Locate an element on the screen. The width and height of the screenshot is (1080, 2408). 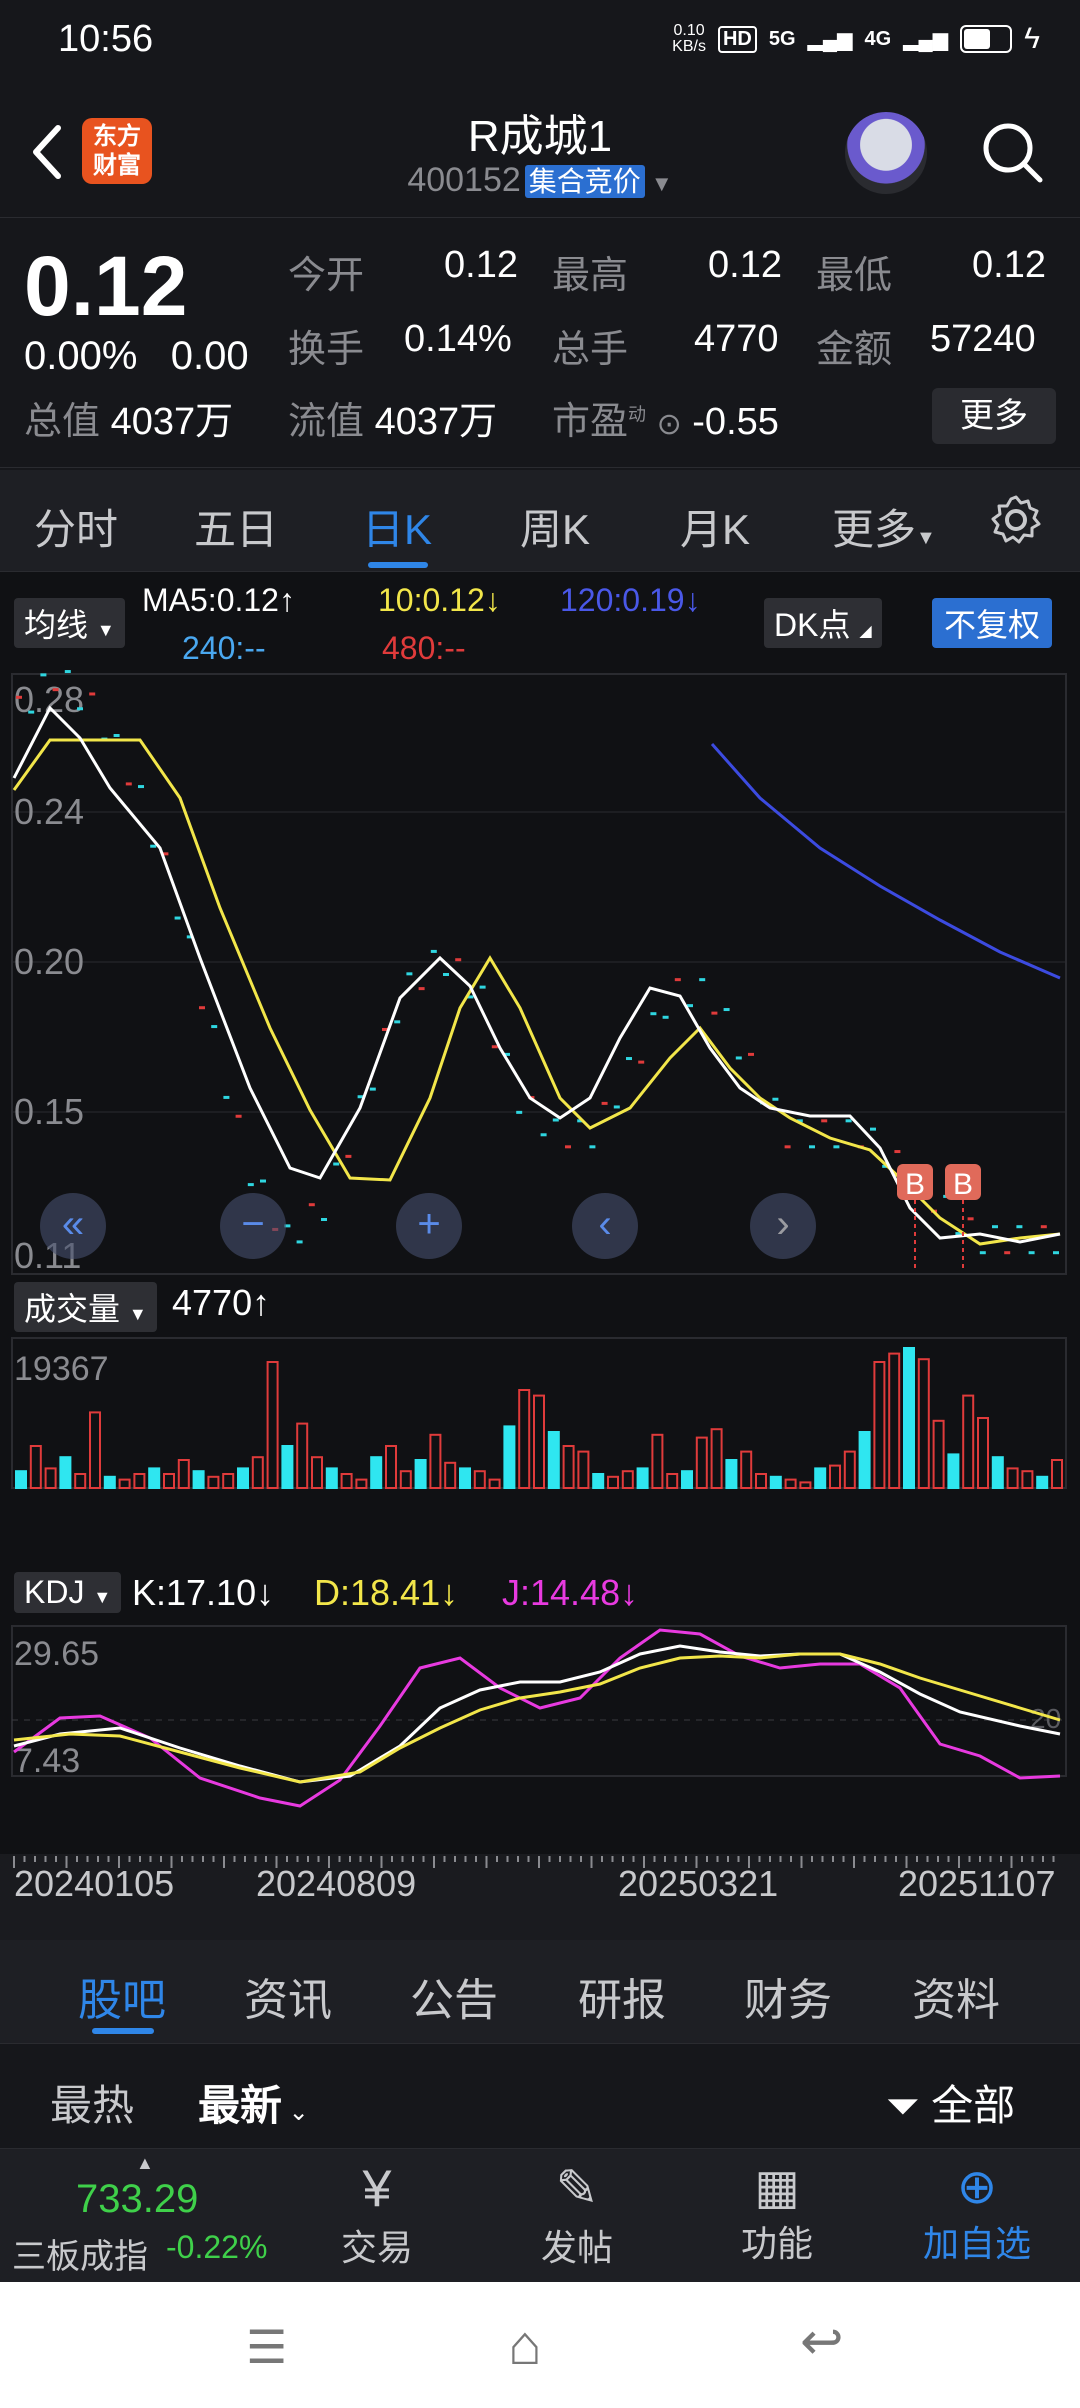
charging-icon: ϟ is located at coordinates (1032, 38).